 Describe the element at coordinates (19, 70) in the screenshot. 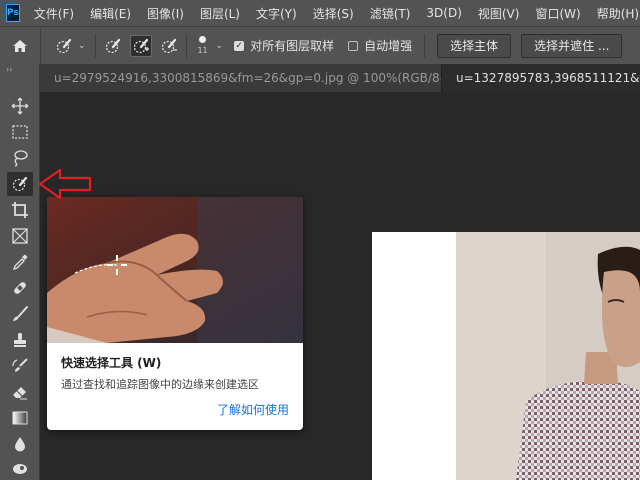

I see `collapse-grip: ››` at that location.